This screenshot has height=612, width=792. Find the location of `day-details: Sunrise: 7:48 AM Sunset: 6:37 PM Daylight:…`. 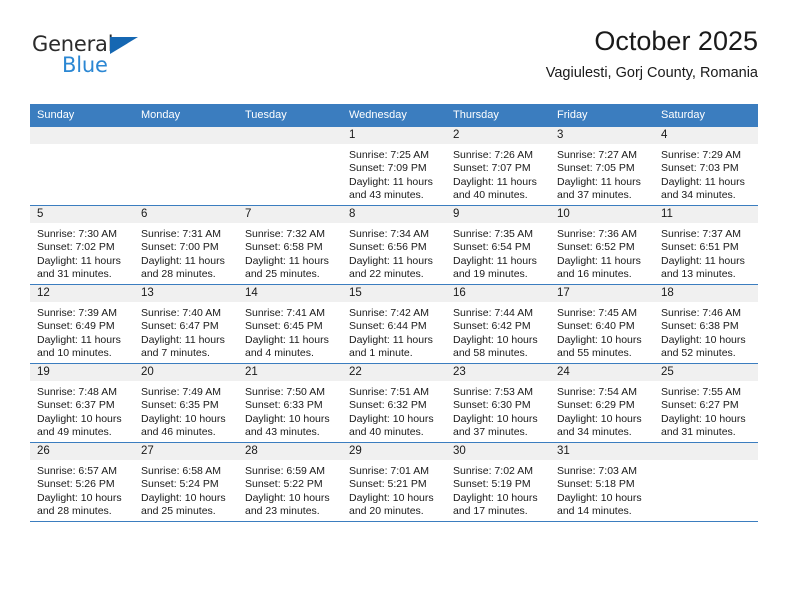

day-details: Sunrise: 7:48 AM Sunset: 6:37 PM Daylight:… is located at coordinates (82, 410).